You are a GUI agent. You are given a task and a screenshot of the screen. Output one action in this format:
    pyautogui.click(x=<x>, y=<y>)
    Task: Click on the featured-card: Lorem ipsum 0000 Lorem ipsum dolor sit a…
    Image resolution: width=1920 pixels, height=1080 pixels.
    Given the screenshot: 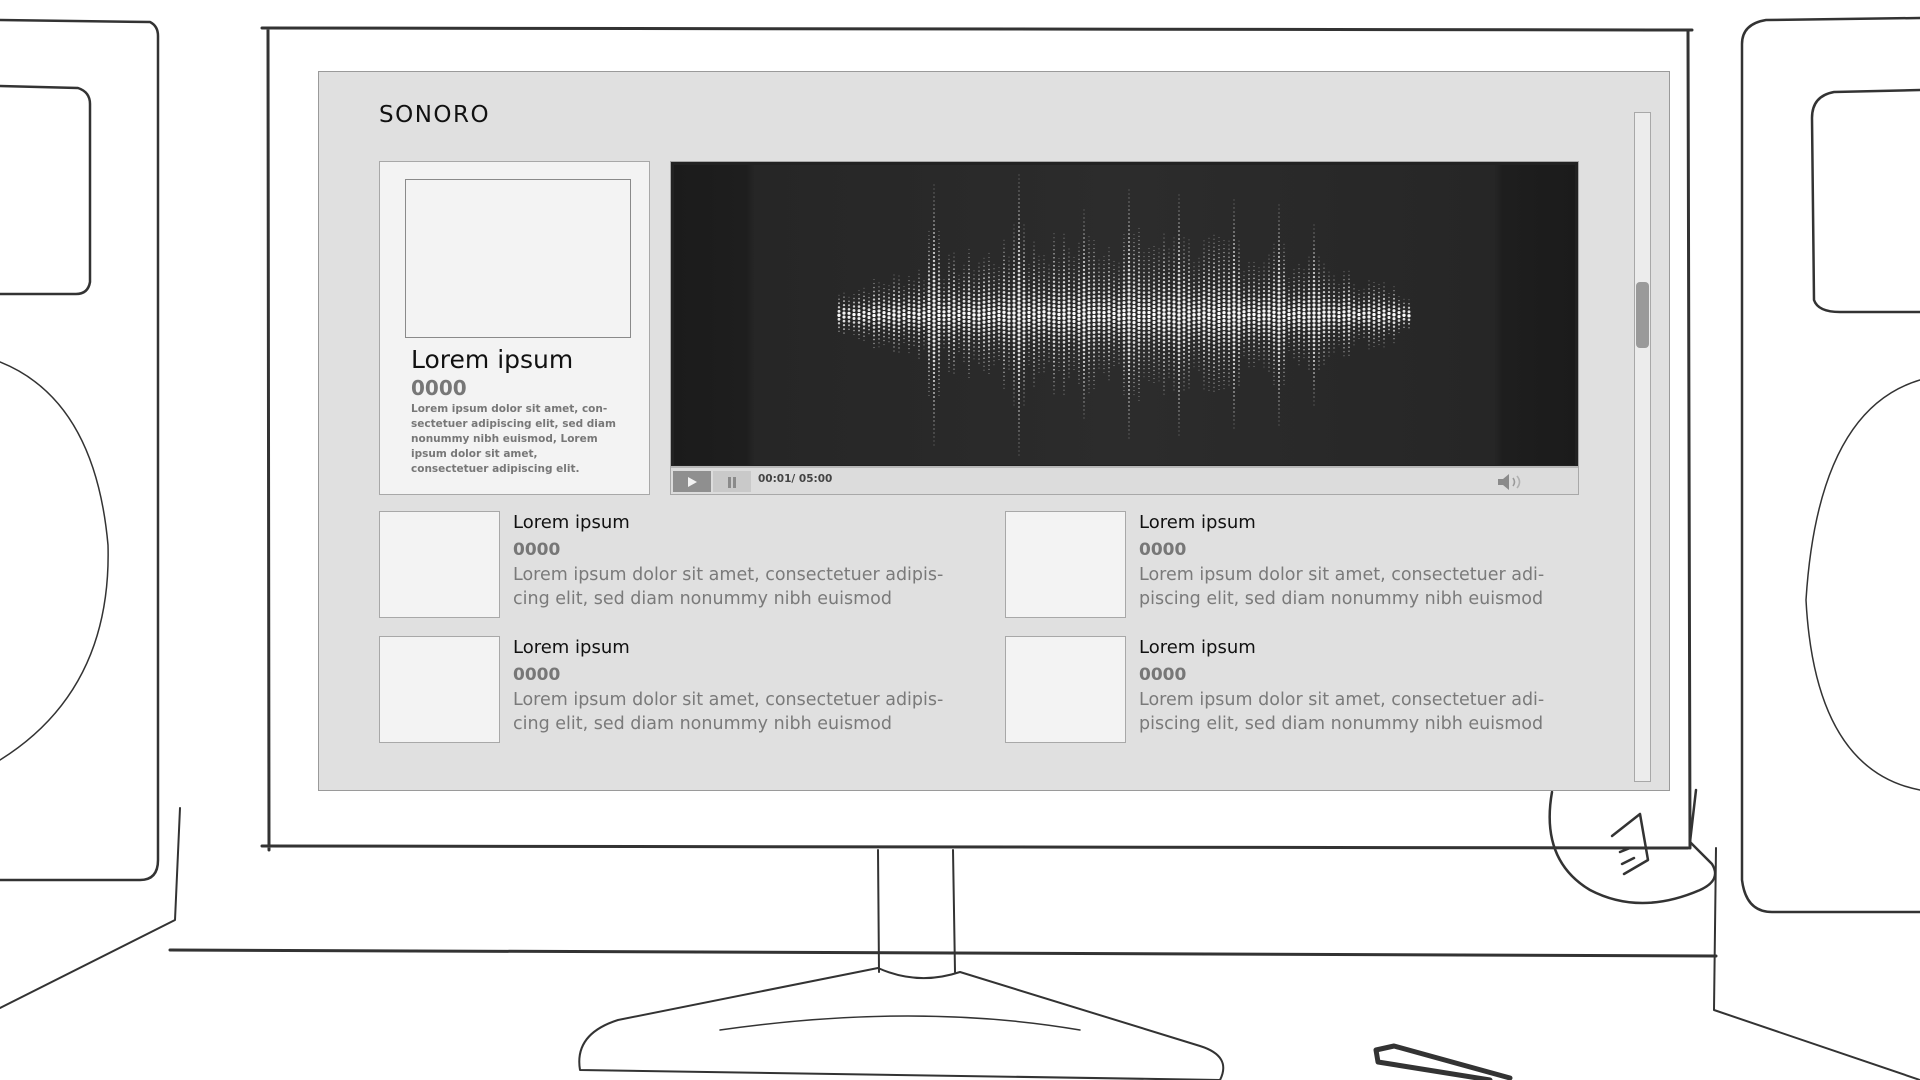 What is the action you would take?
    pyautogui.click(x=514, y=328)
    